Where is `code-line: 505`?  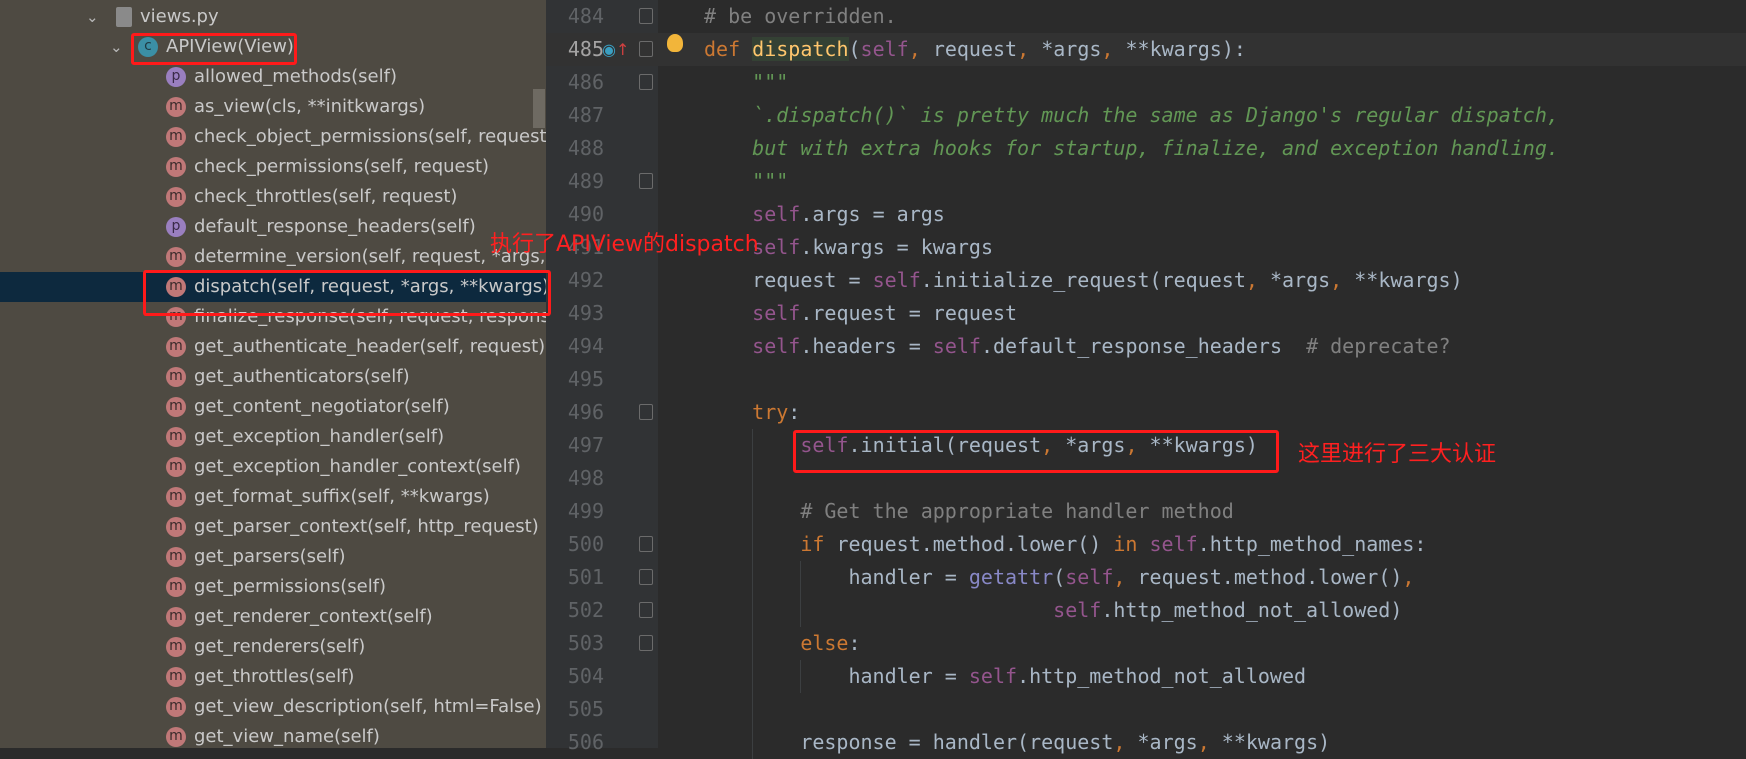 code-line: 505 is located at coordinates (1146, 709).